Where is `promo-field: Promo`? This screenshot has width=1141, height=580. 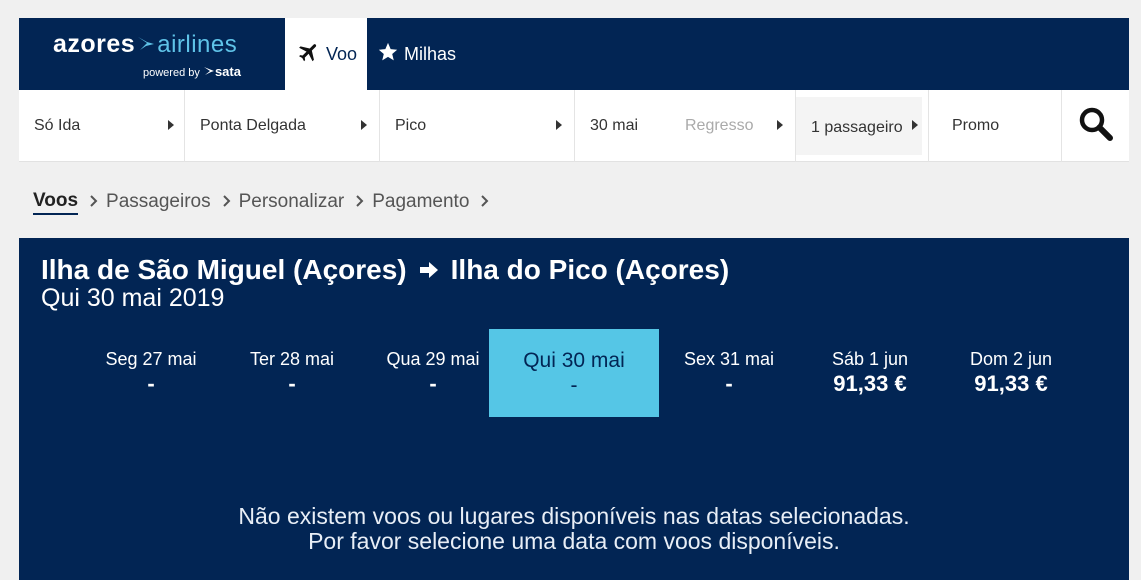 promo-field: Promo is located at coordinates (995, 126).